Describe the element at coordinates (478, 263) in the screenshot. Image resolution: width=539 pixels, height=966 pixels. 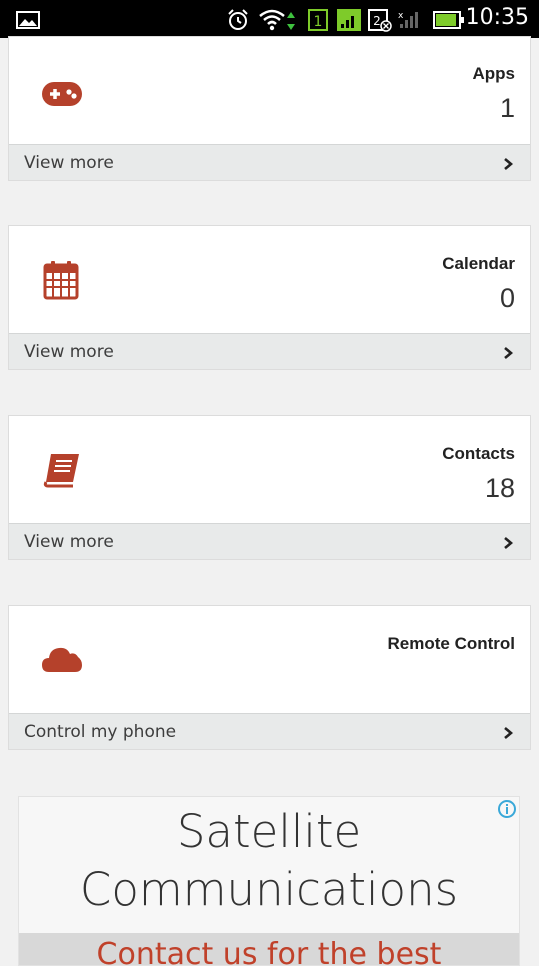
I see `card-title: Calendar` at that location.